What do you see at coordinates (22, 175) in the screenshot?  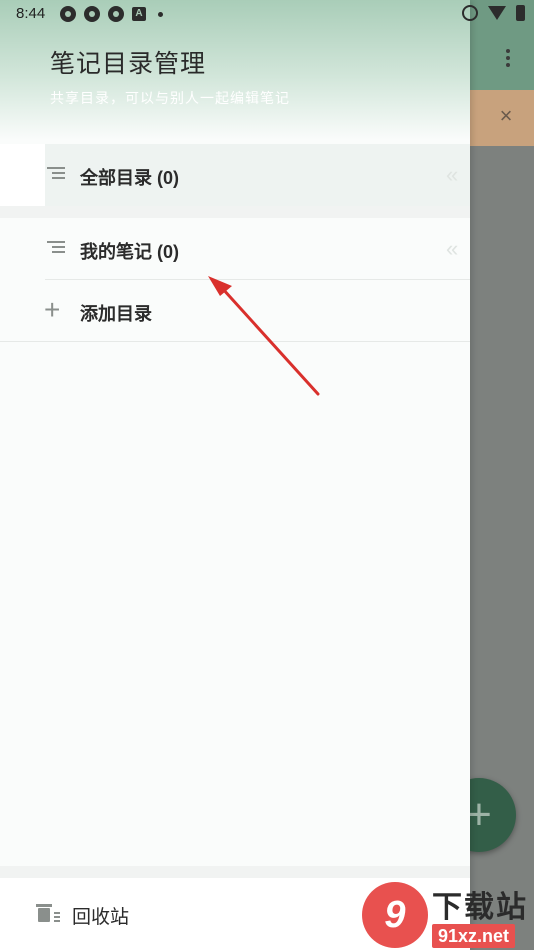 I see `selection-indicator` at bounding box center [22, 175].